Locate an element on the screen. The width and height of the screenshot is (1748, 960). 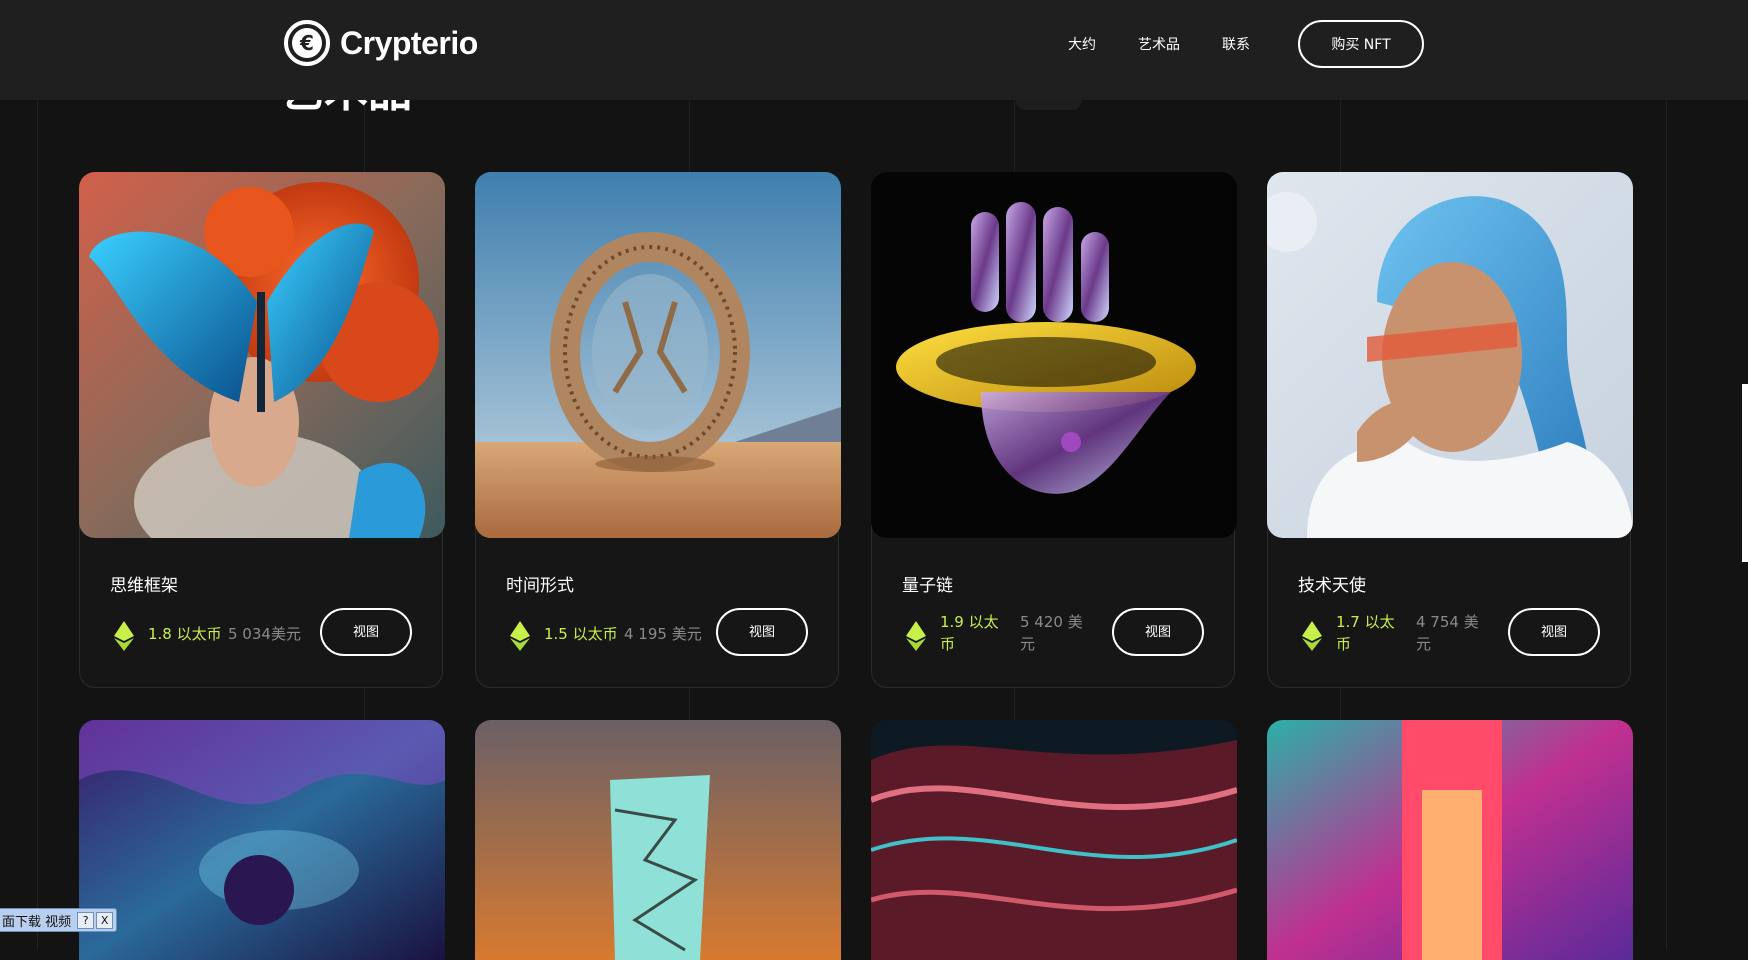
brand-name: Crypterio is located at coordinates (409, 42).